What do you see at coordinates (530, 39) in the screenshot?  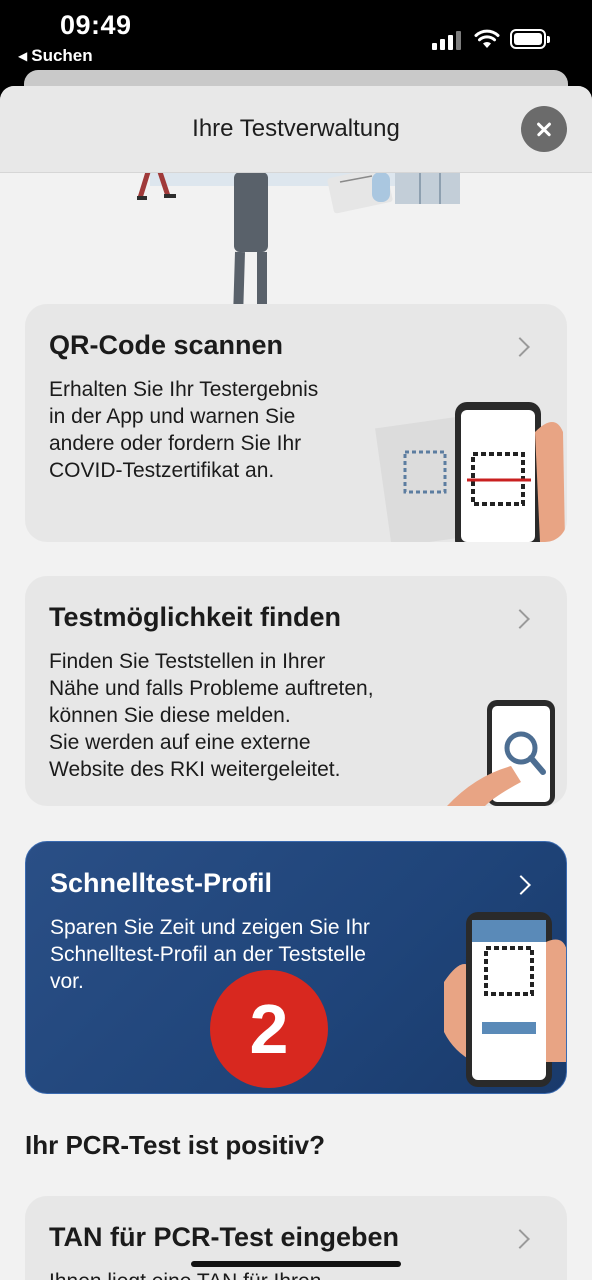 I see `battery-icon` at bounding box center [530, 39].